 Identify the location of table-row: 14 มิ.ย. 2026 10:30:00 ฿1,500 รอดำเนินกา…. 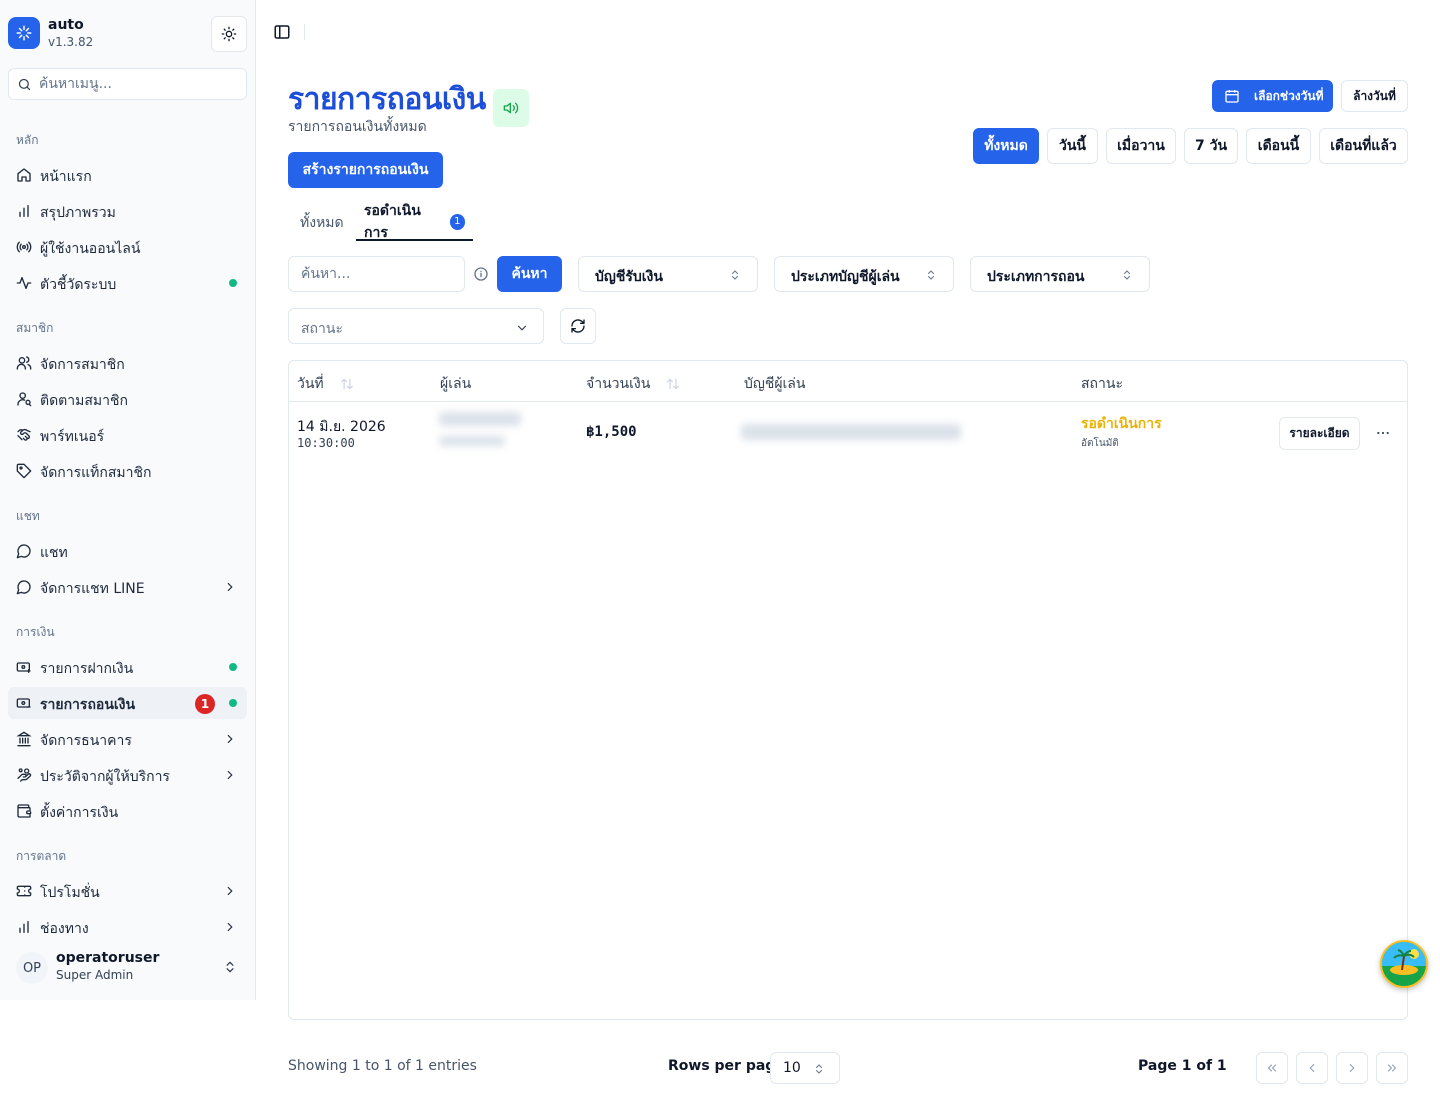
(848, 434).